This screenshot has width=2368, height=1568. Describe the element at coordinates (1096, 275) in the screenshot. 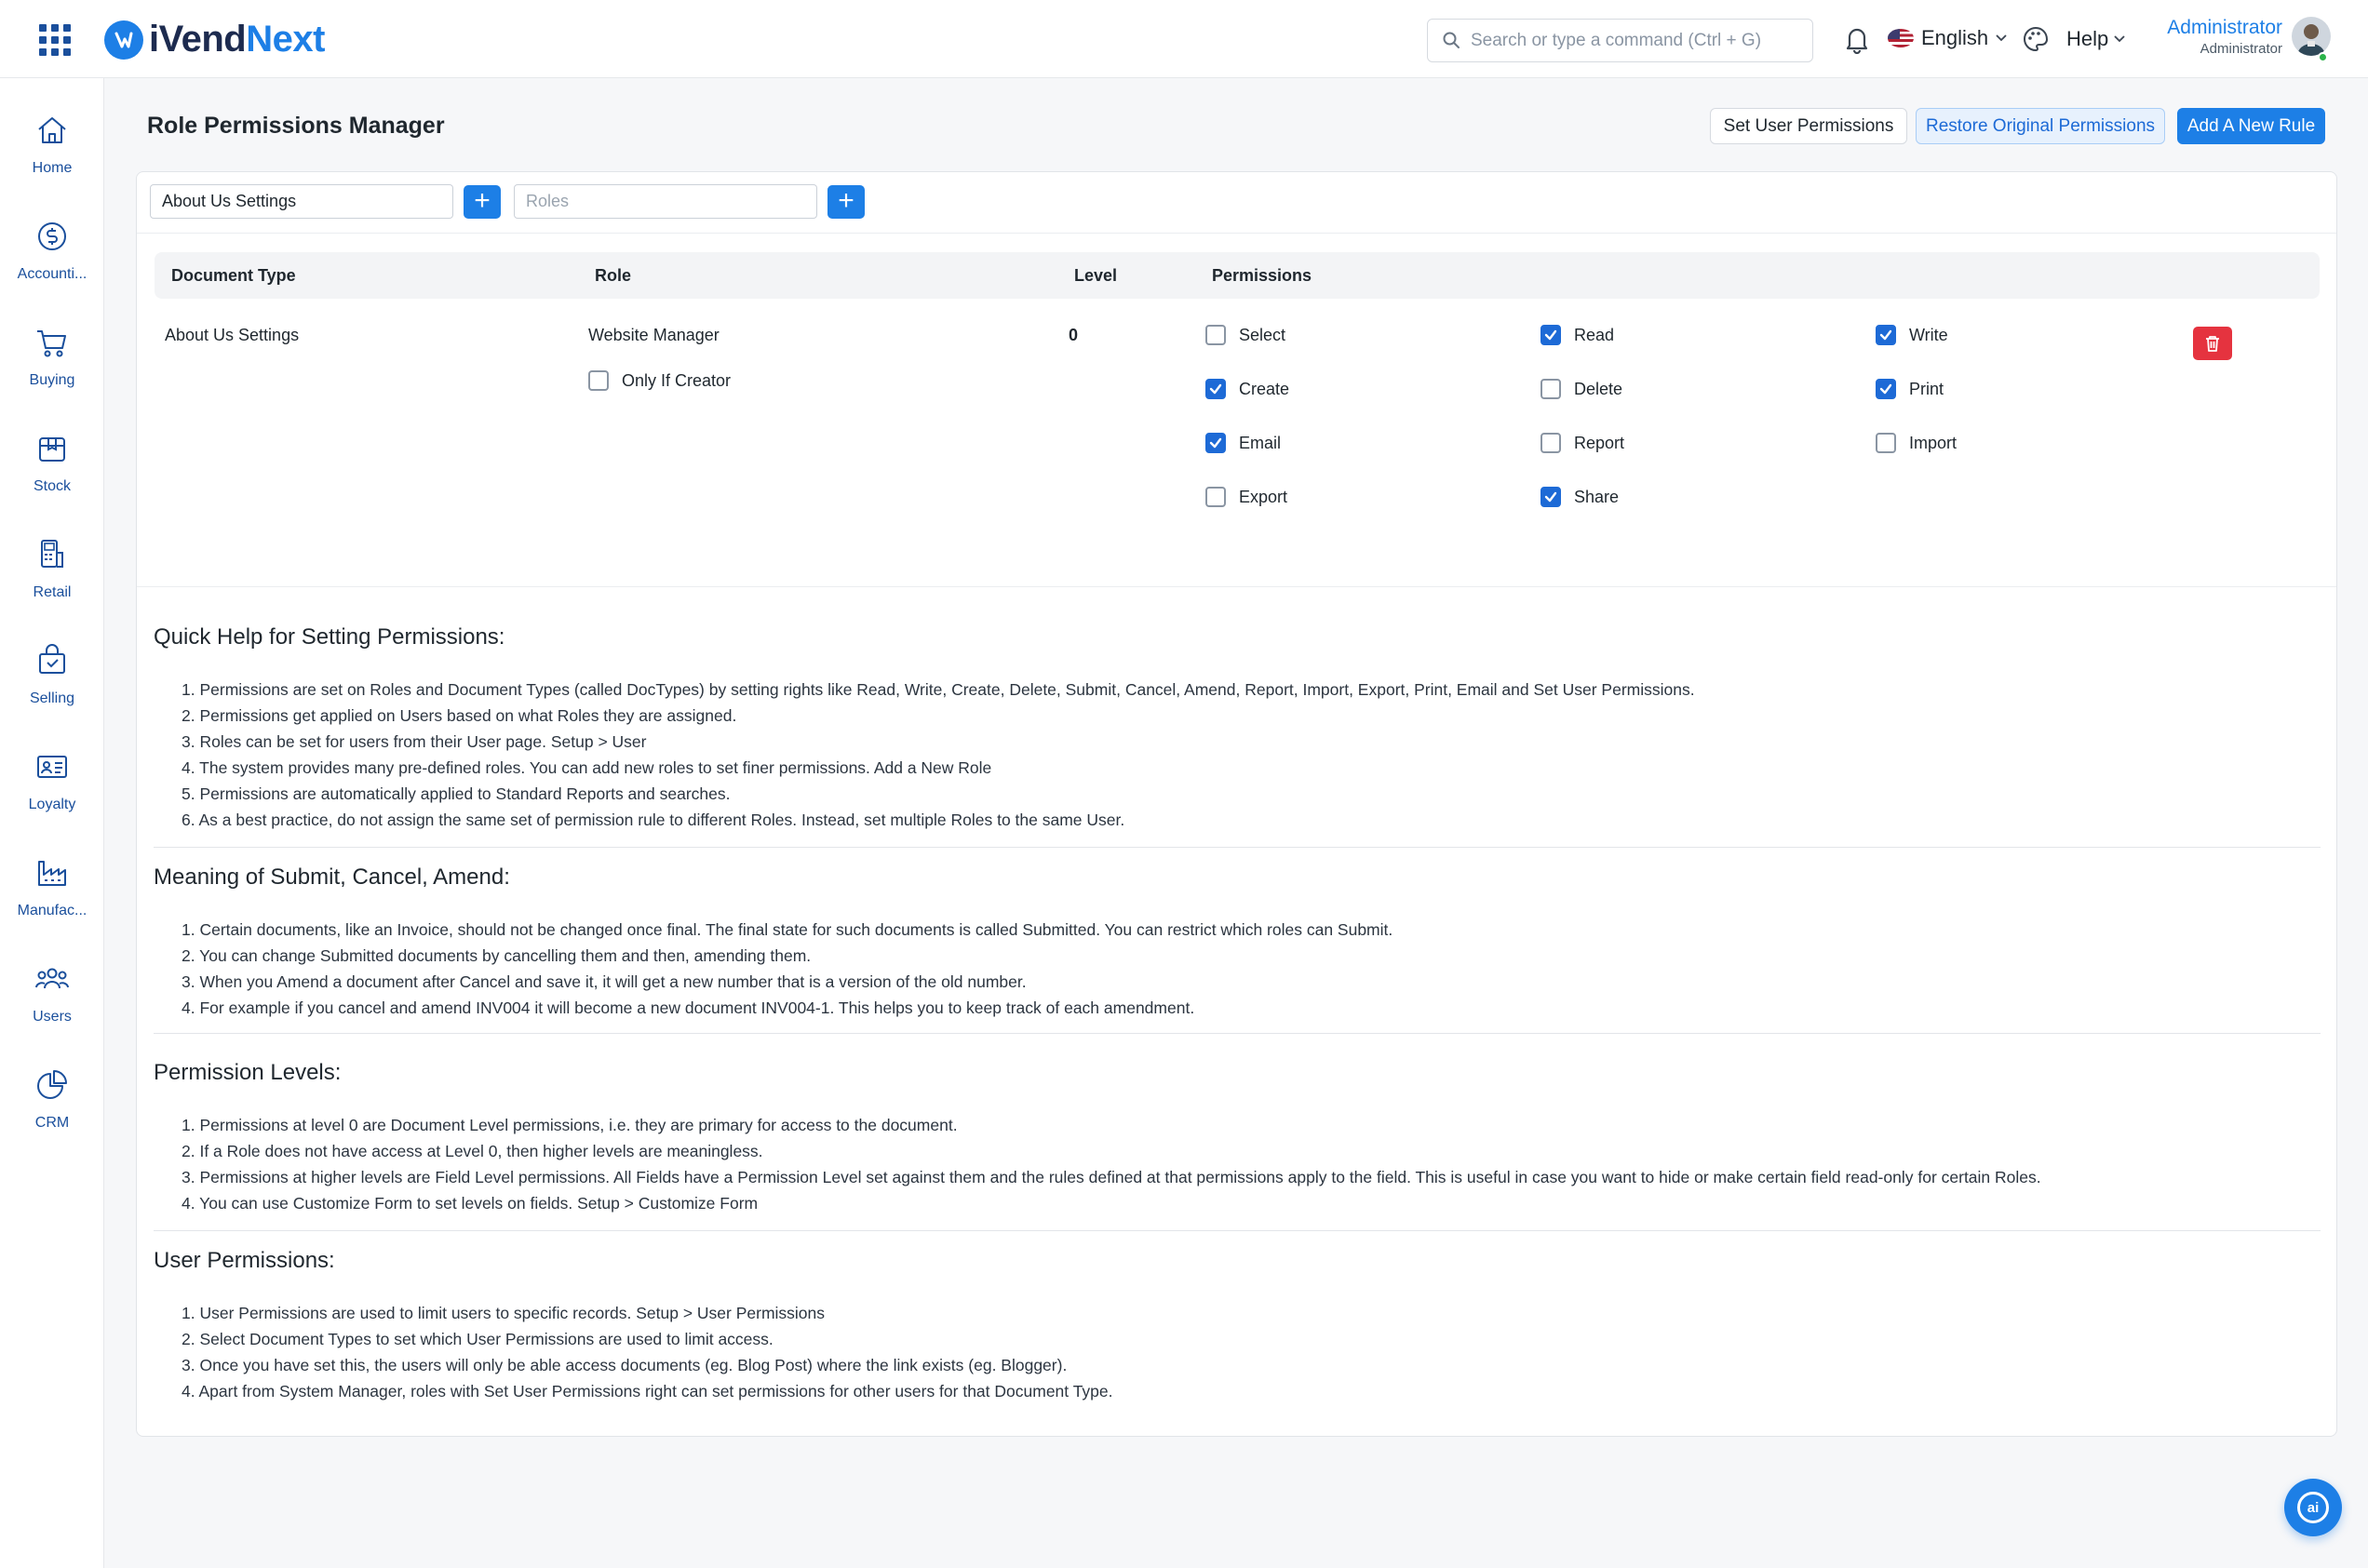

I see `column-header-level: Level` at that location.